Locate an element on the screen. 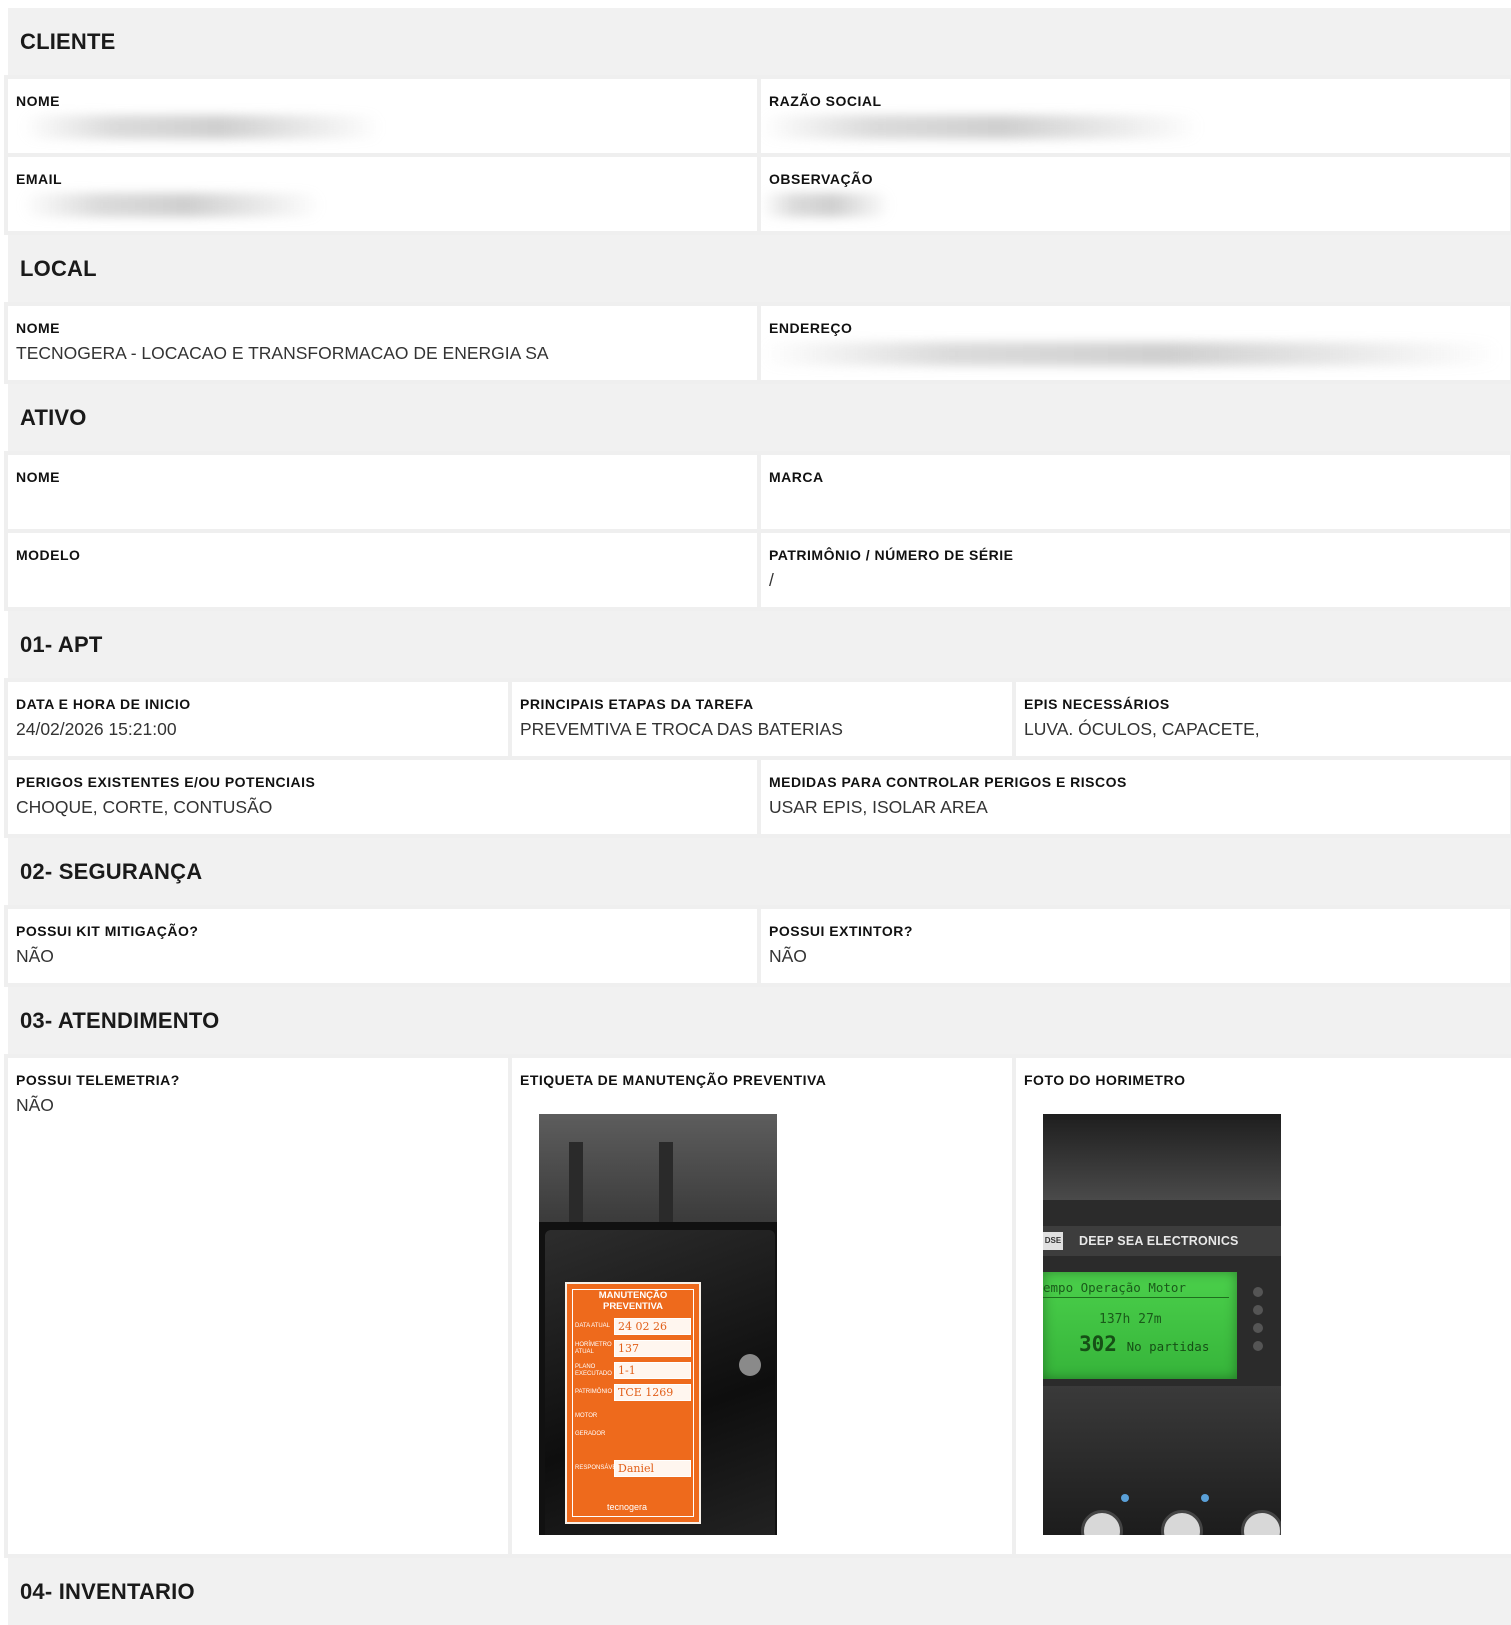 This screenshot has height=1625, width=1511. lcd-line: 302 No partidas is located at coordinates (1144, 1344).